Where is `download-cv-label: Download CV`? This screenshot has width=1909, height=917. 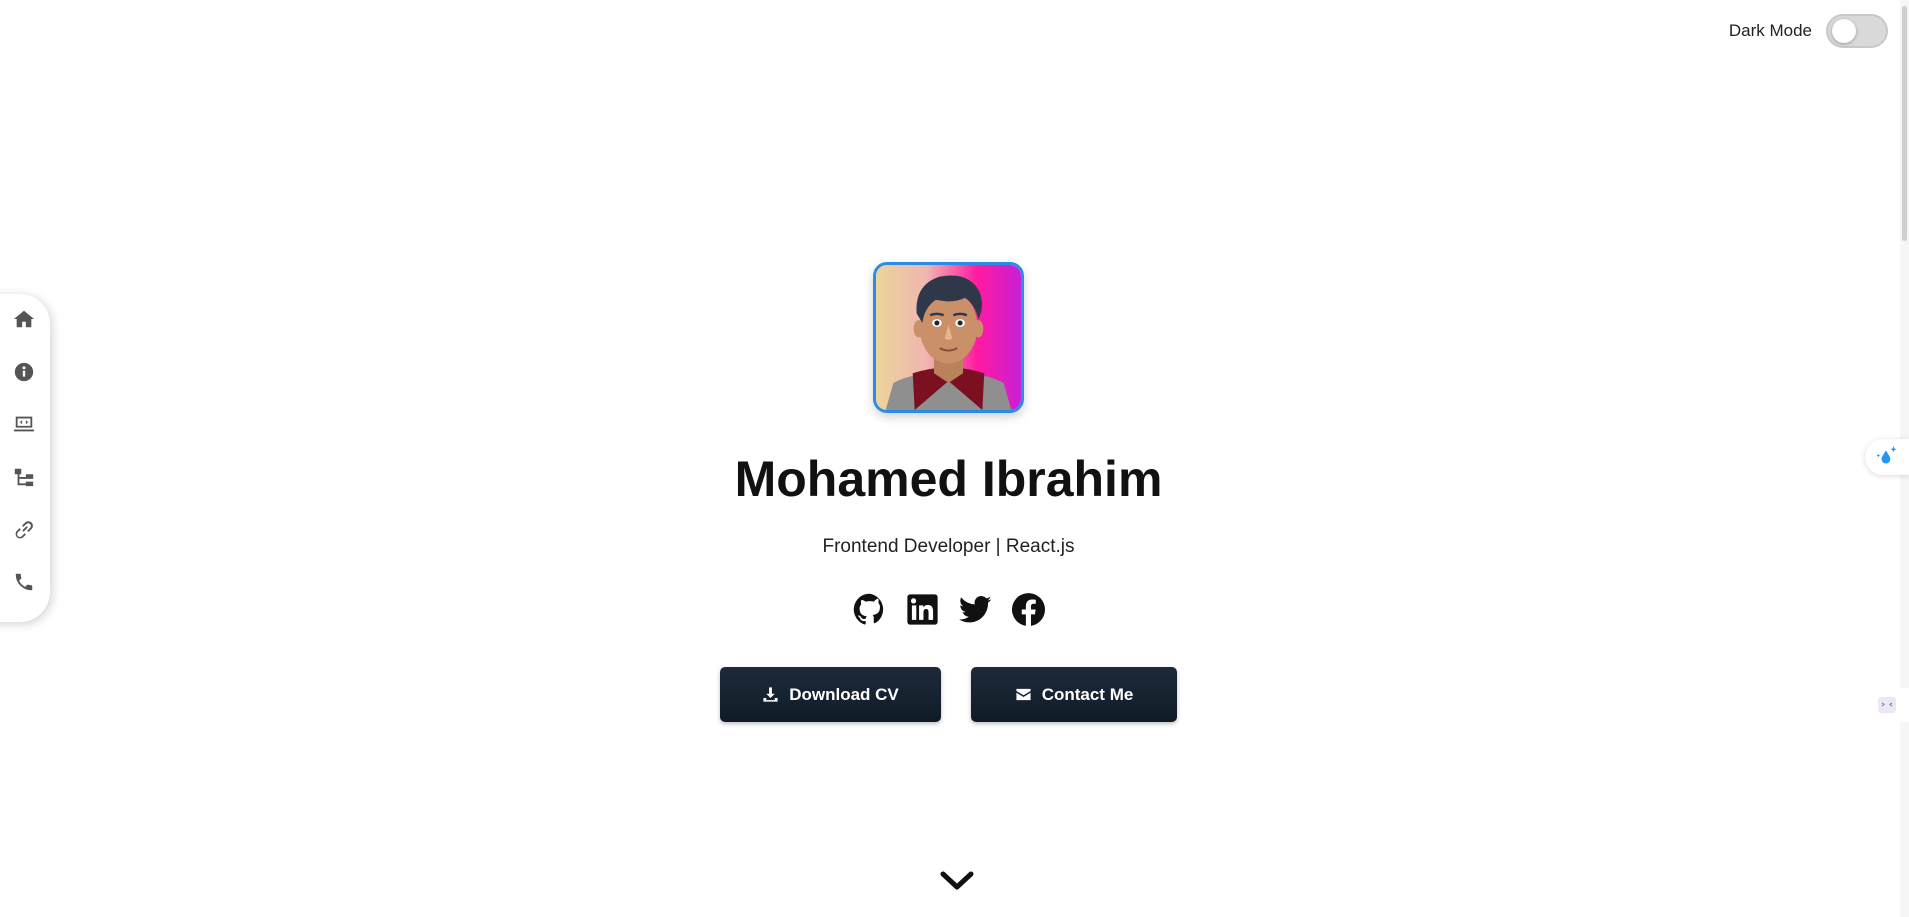
download-cv-label: Download CV is located at coordinates (844, 694).